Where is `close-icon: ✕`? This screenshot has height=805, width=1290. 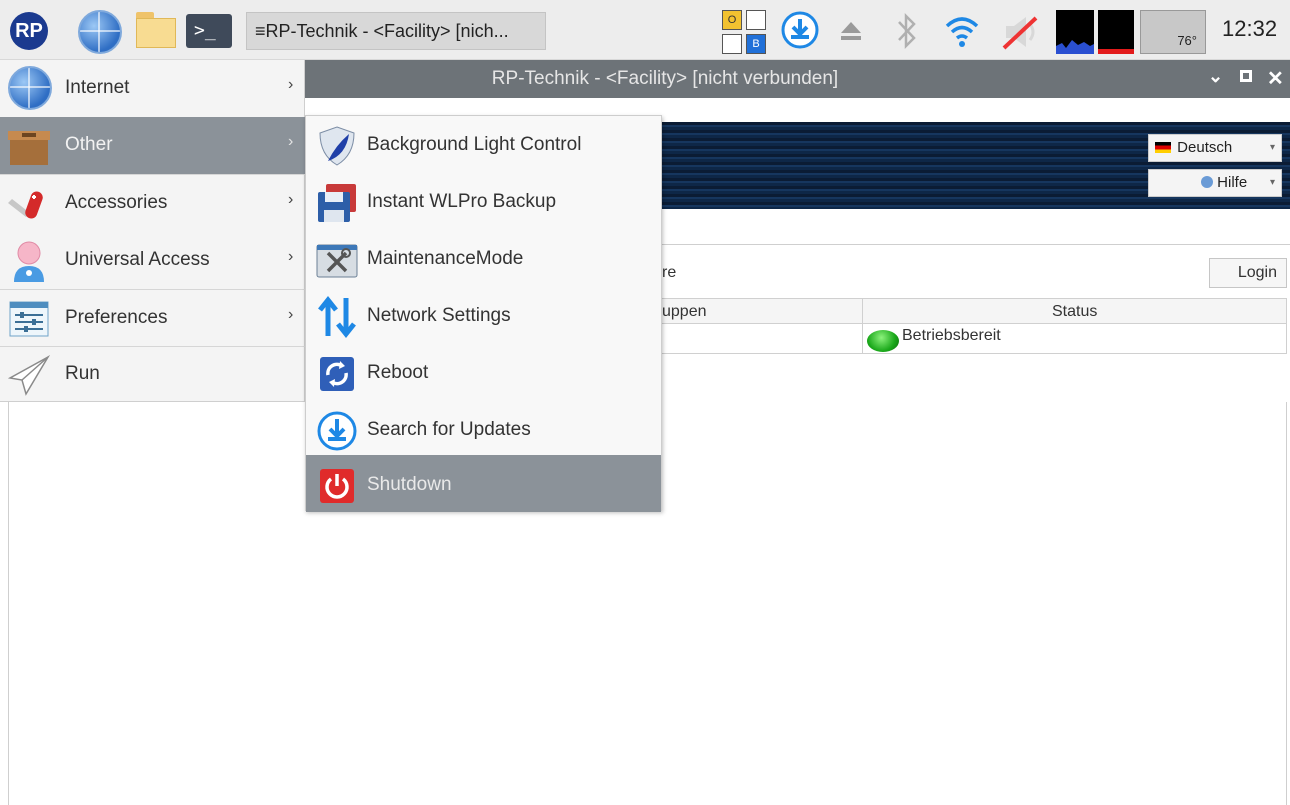
close-icon: ✕ is located at coordinates (1275, 78).